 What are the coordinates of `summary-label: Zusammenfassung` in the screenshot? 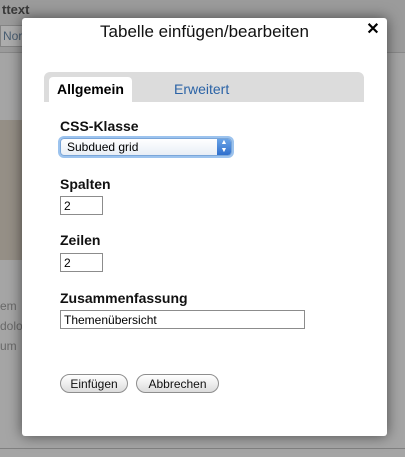 It's located at (124, 298).